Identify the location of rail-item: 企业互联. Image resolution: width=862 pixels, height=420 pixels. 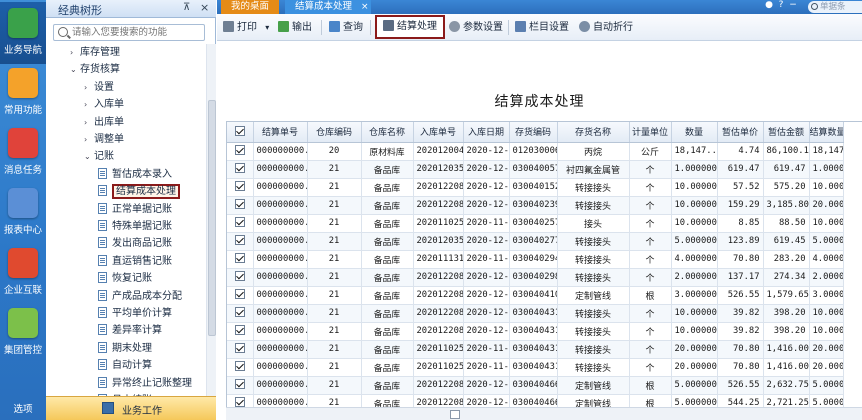
(23, 273).